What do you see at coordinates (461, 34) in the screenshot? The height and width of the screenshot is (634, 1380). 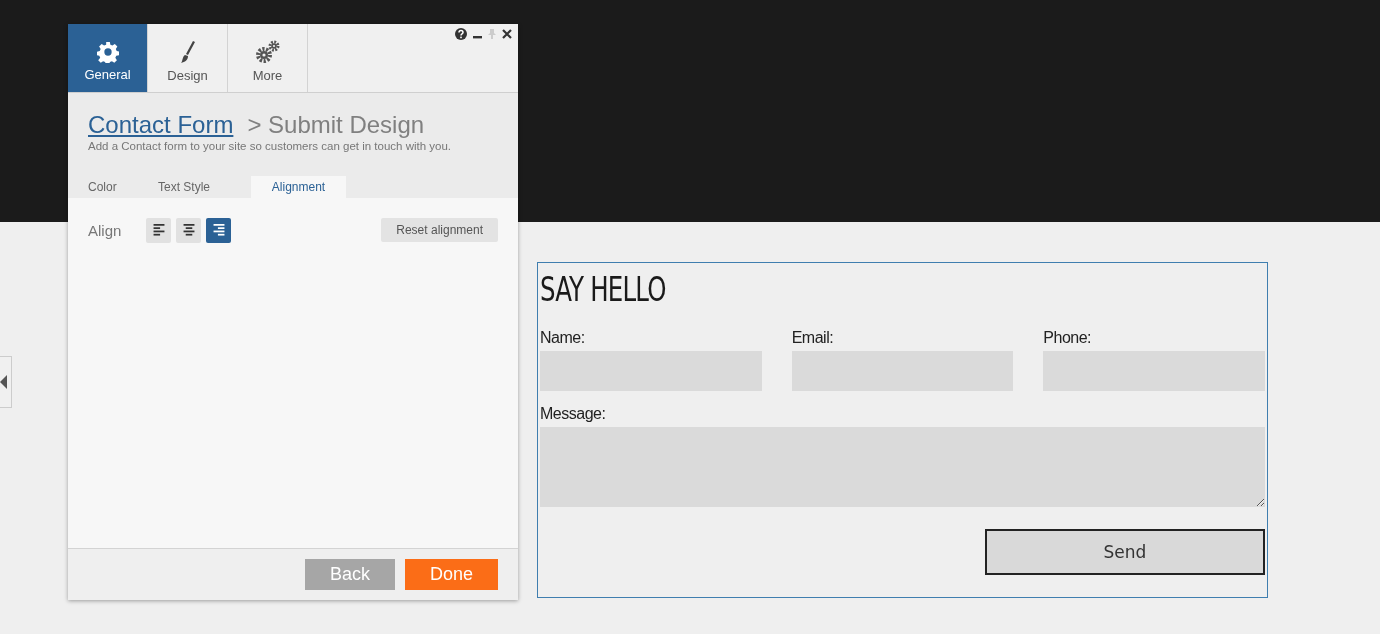 I see `help-icon` at bounding box center [461, 34].